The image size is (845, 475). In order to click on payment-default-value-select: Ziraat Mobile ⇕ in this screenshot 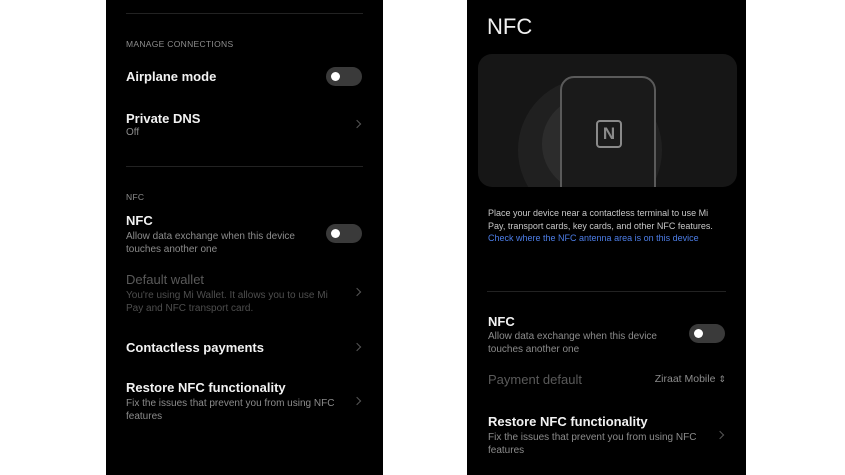, I will do `click(690, 379)`.